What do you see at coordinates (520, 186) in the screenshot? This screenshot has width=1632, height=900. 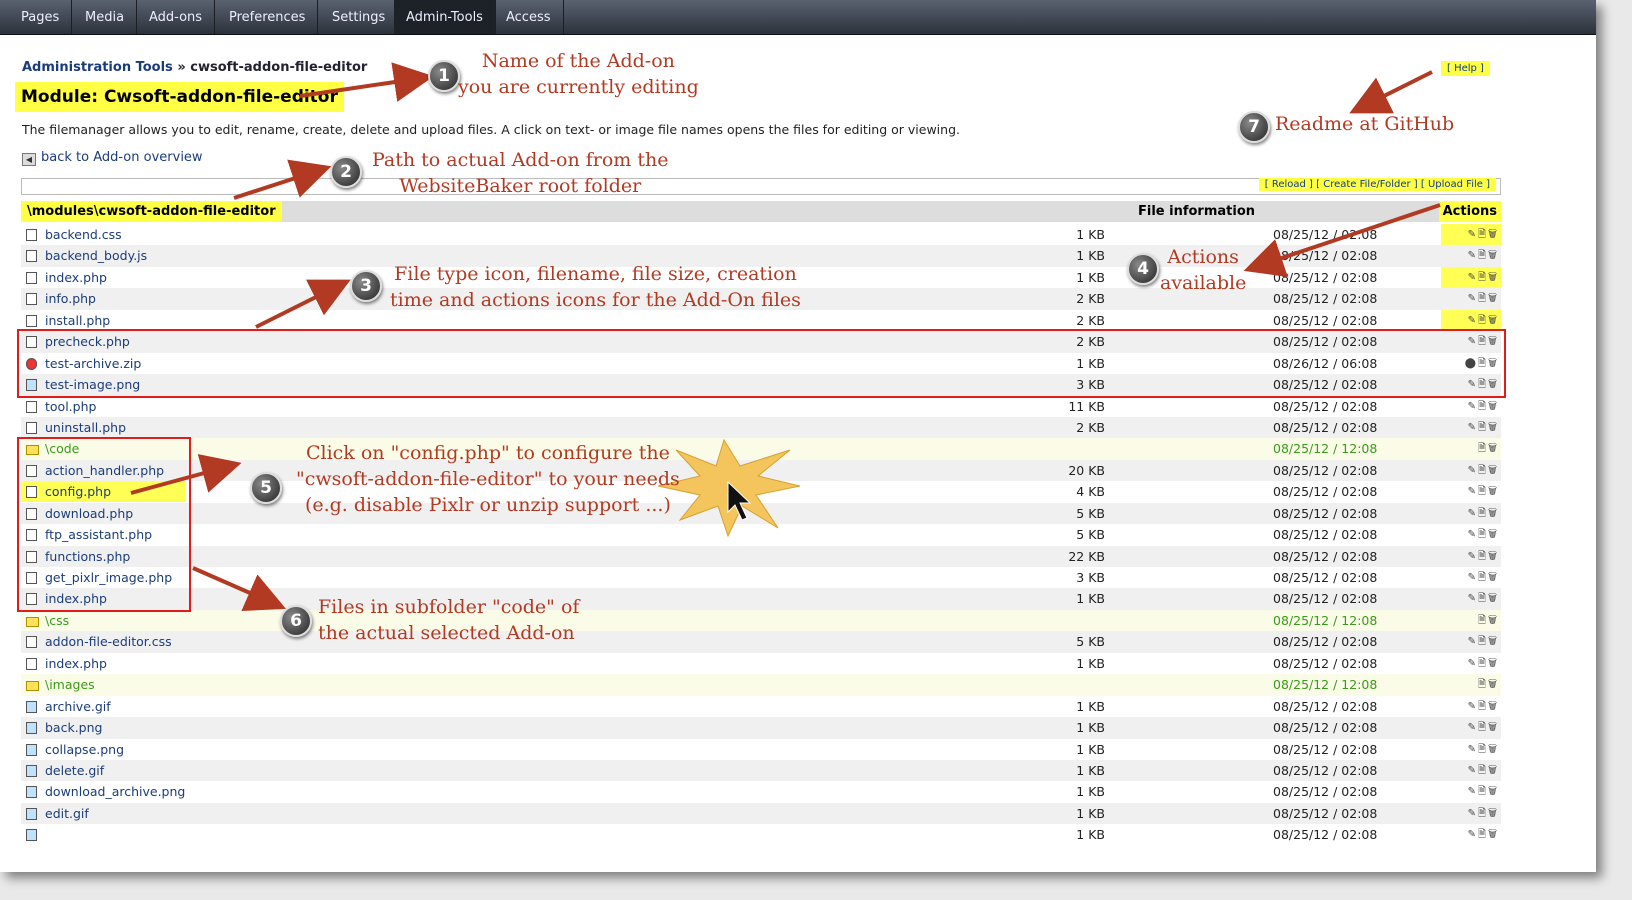 I see `annotation-2-line-2: WebsiteBaker root folder` at bounding box center [520, 186].